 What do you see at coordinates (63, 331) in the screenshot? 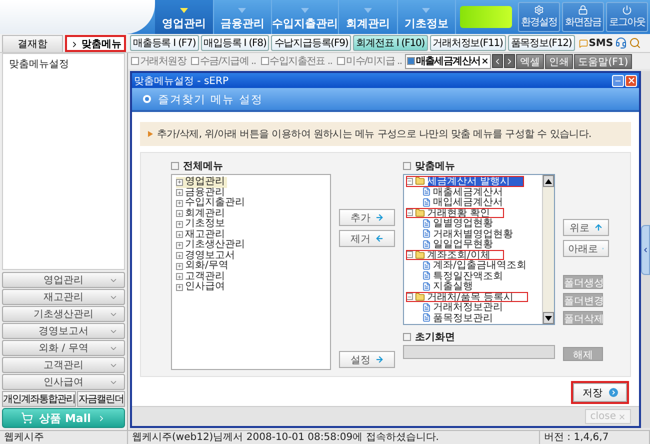
I see `accordion-button: 경영보고서` at bounding box center [63, 331].